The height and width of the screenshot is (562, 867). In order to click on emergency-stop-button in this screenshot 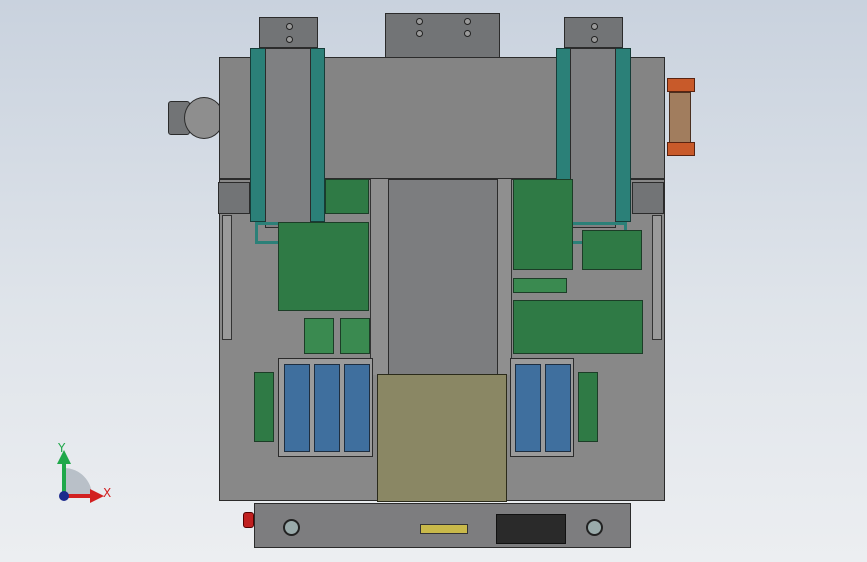, I will do `click(248, 520)`.